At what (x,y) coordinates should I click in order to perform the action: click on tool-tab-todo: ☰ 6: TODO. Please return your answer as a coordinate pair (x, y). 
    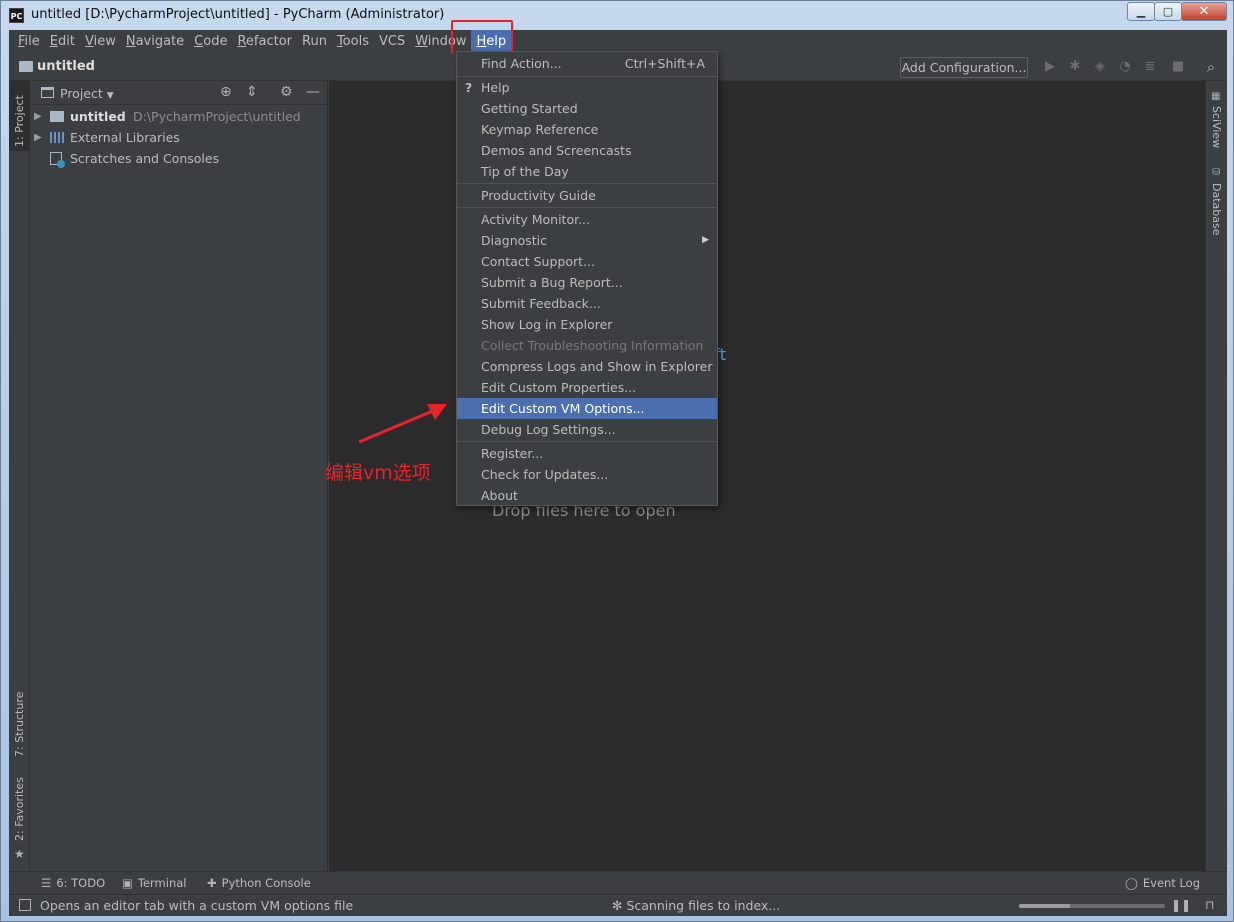
    Looking at the image, I should click on (73, 883).